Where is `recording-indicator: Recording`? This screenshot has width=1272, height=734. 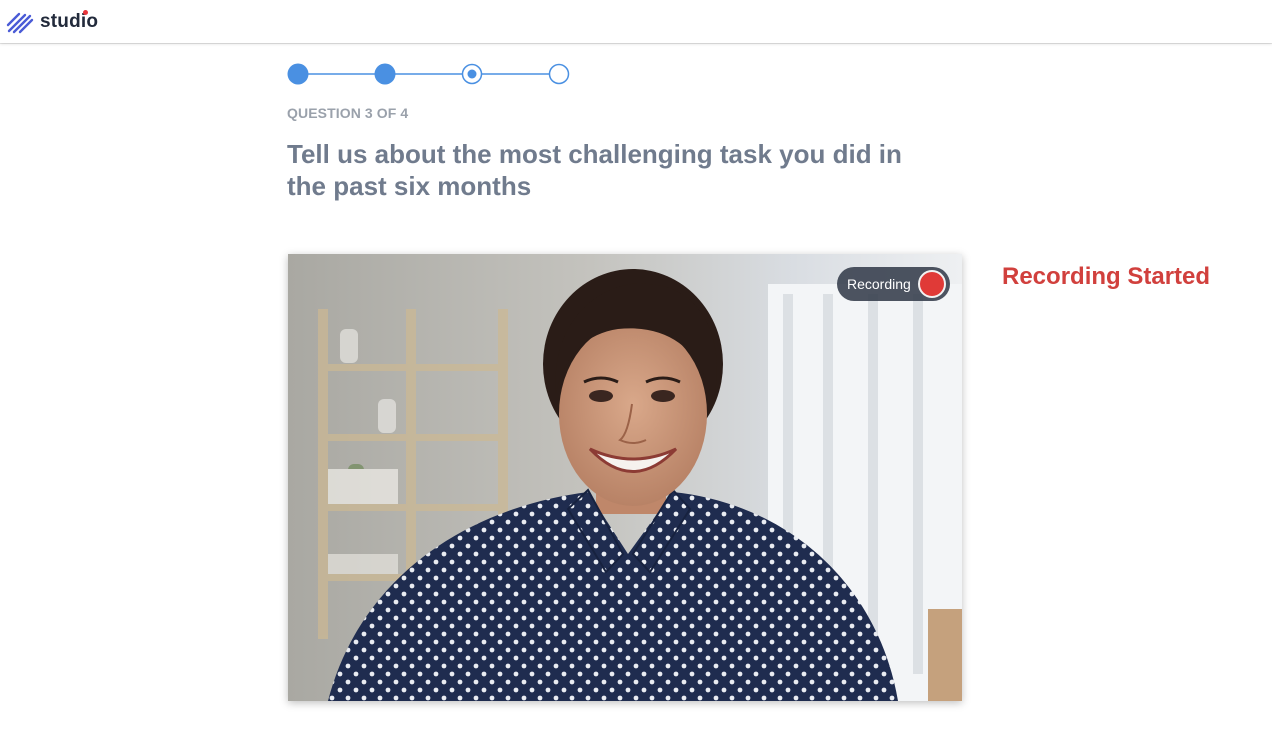 recording-indicator: Recording is located at coordinates (893, 284).